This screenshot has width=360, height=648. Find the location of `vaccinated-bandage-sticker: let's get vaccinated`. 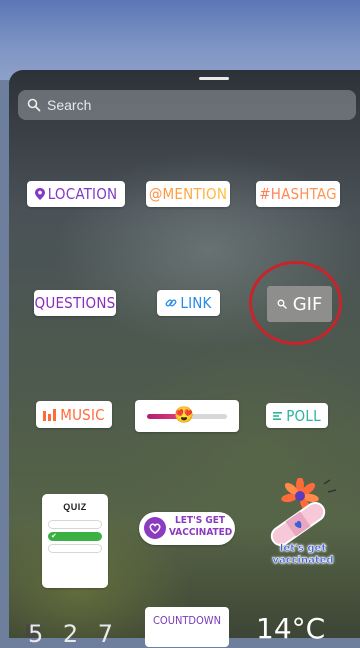

vaccinated-bandage-sticker: let's get vaccinated is located at coordinates (303, 527).